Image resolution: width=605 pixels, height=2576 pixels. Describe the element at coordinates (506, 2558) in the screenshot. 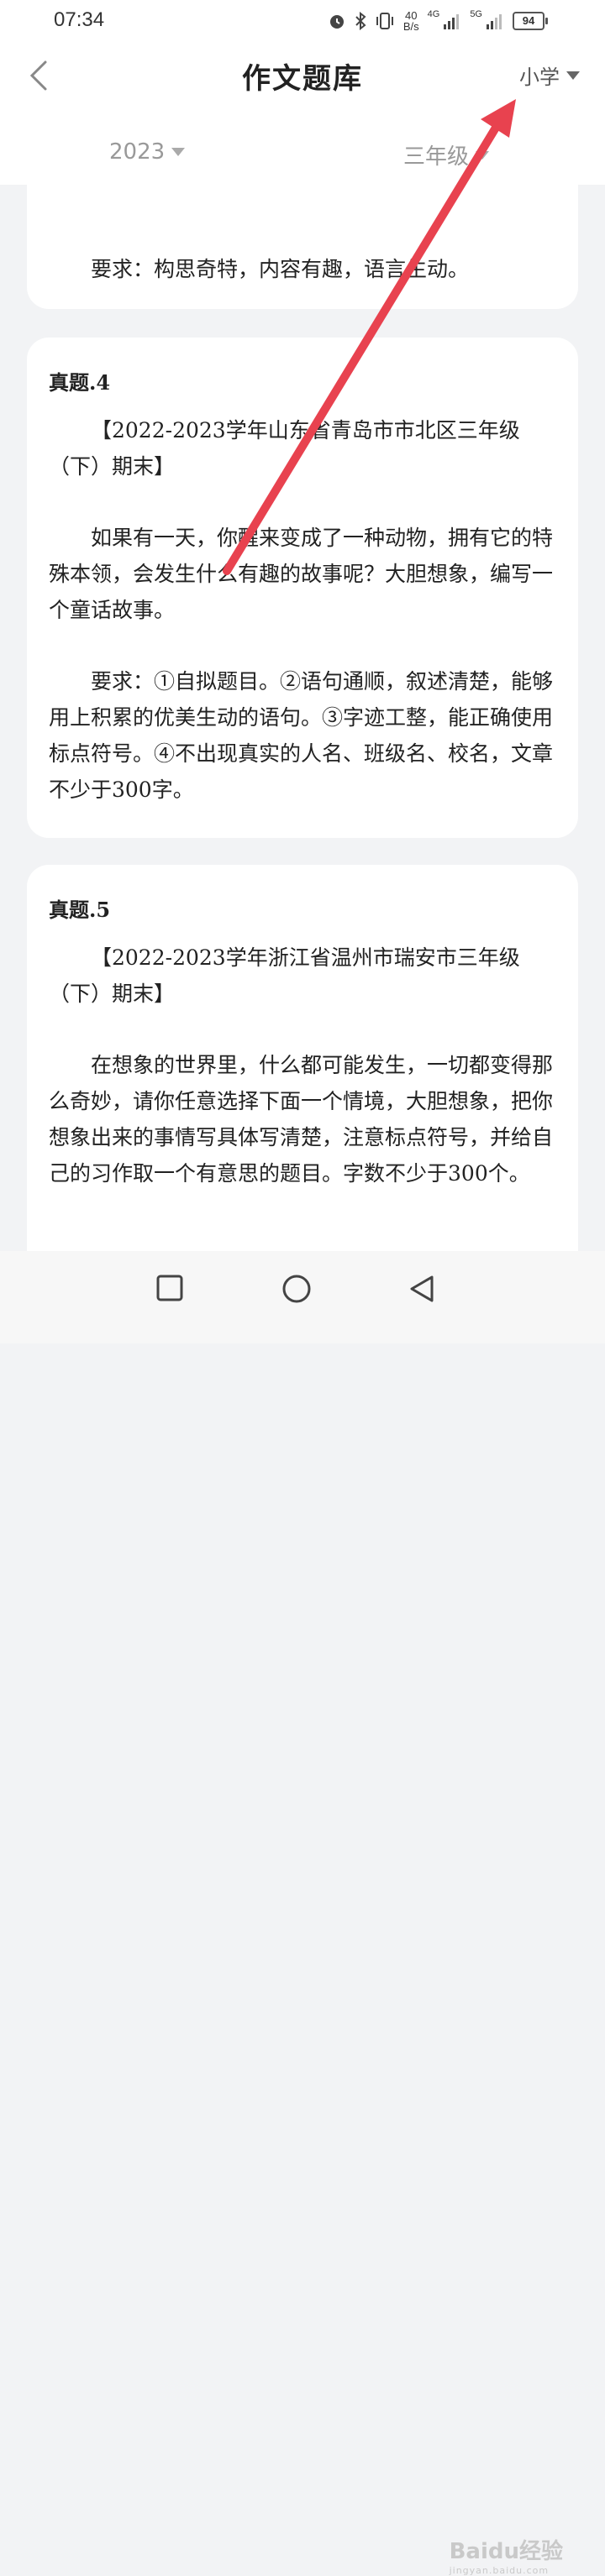

I see `watermark-logo: Baidu经验 jingyan.baidu.com` at that location.